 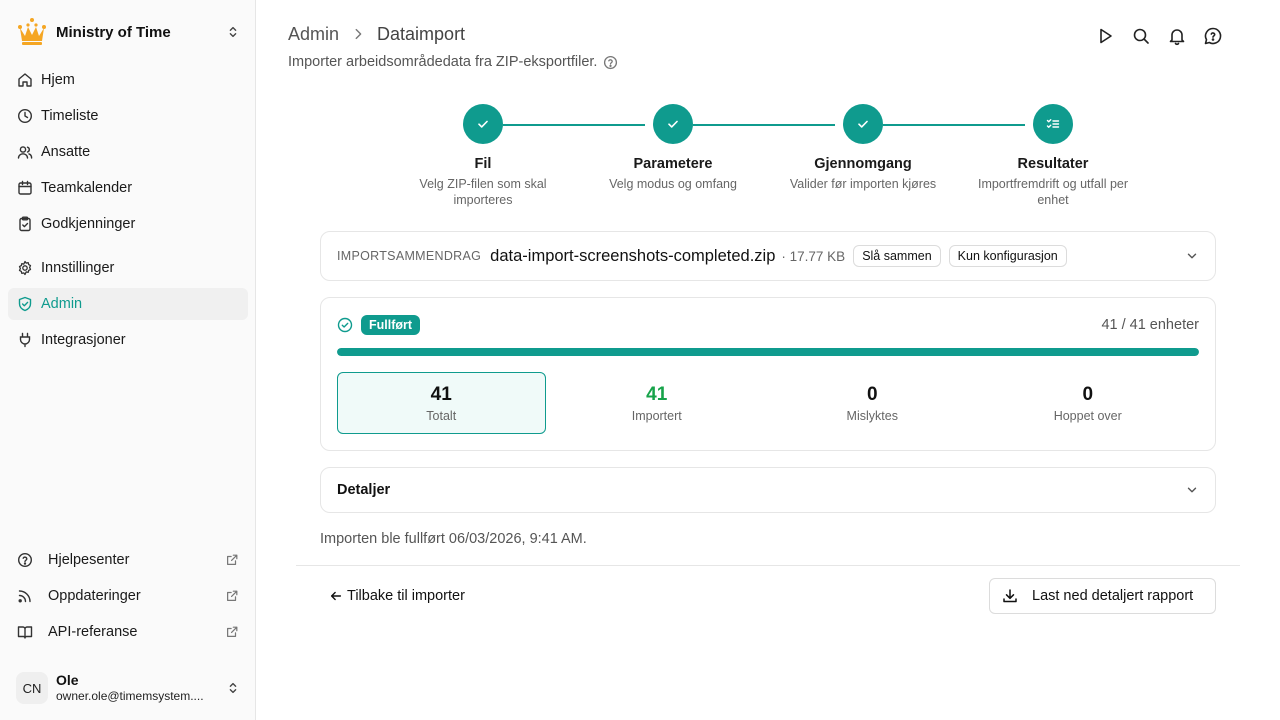 I want to click on back-to-import-button: Tilbake til importer, so click(x=397, y=596).